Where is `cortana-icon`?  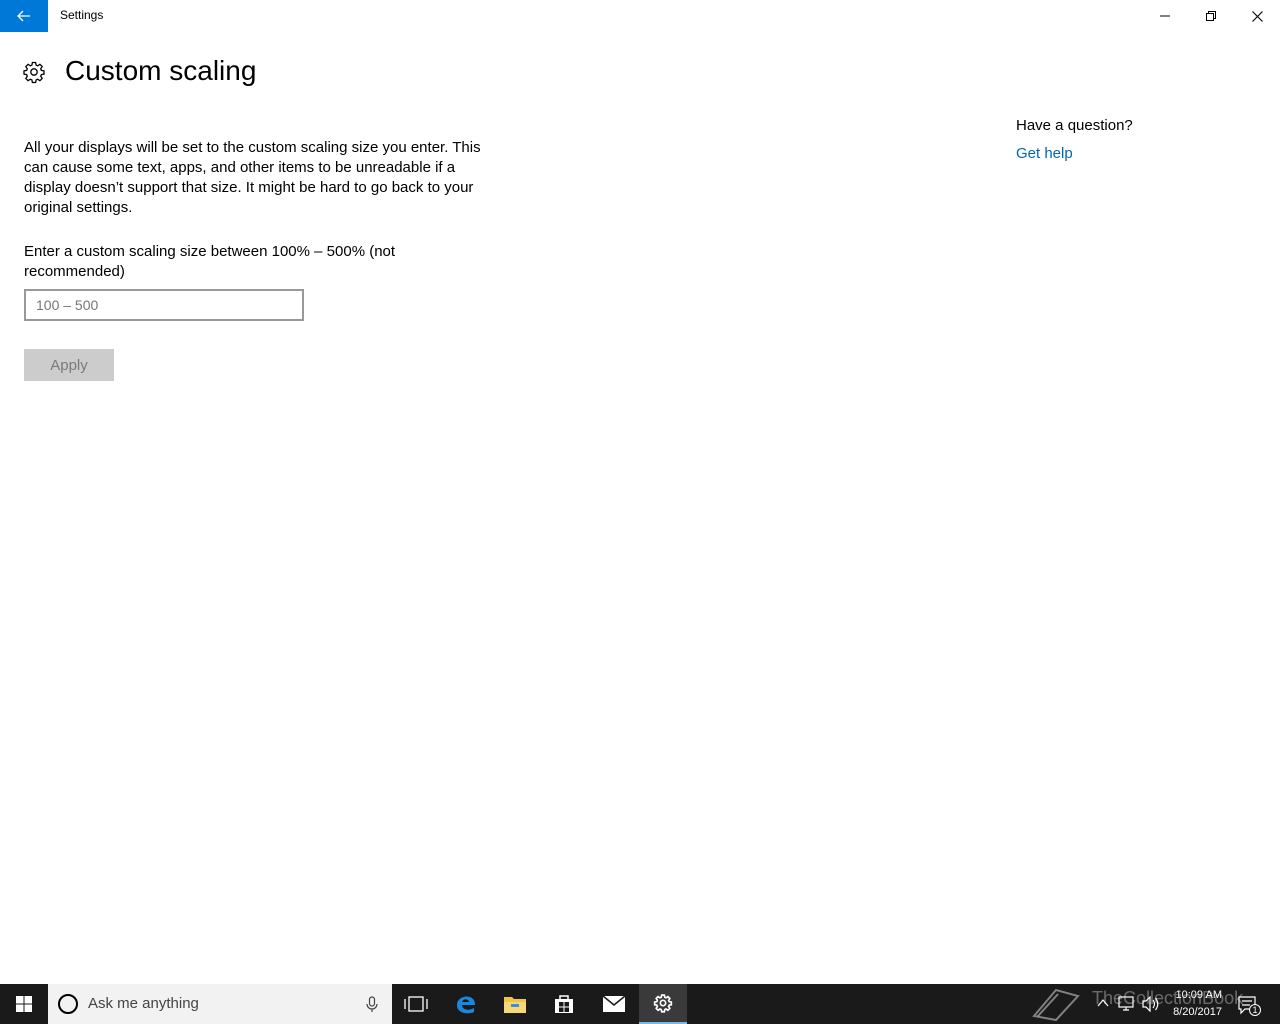 cortana-icon is located at coordinates (68, 1004).